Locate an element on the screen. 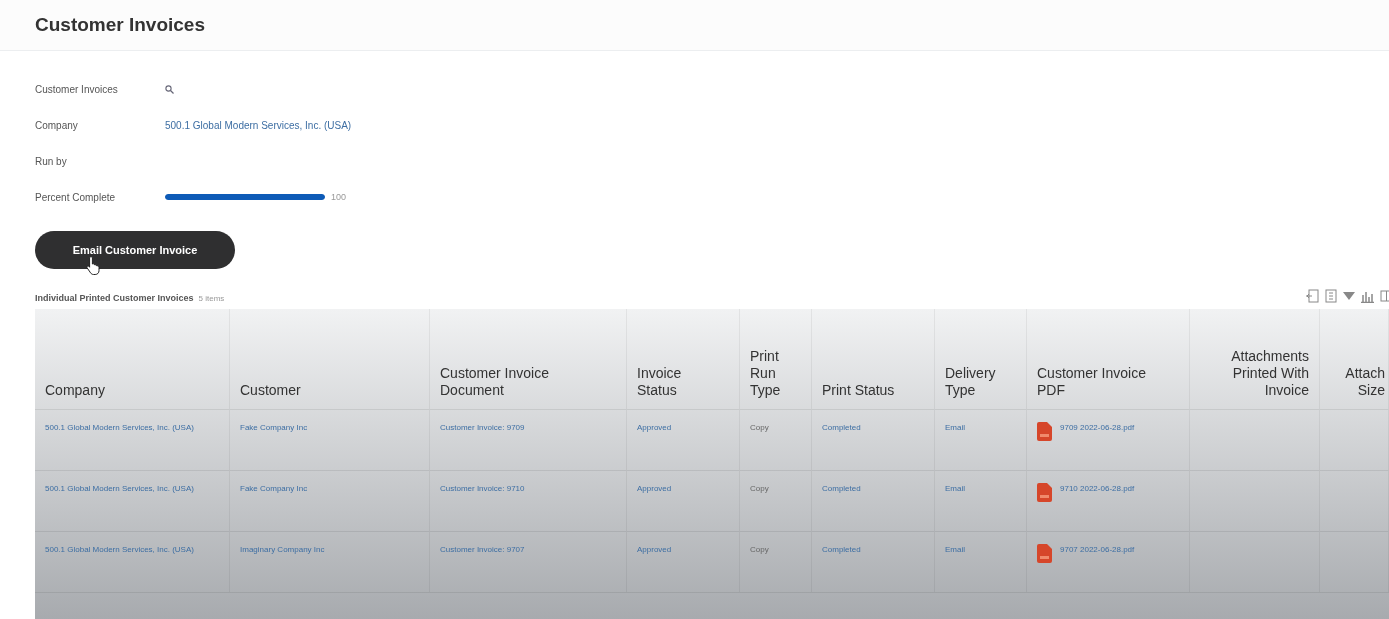  column-header: Customer Invoice Document is located at coordinates (528, 359).